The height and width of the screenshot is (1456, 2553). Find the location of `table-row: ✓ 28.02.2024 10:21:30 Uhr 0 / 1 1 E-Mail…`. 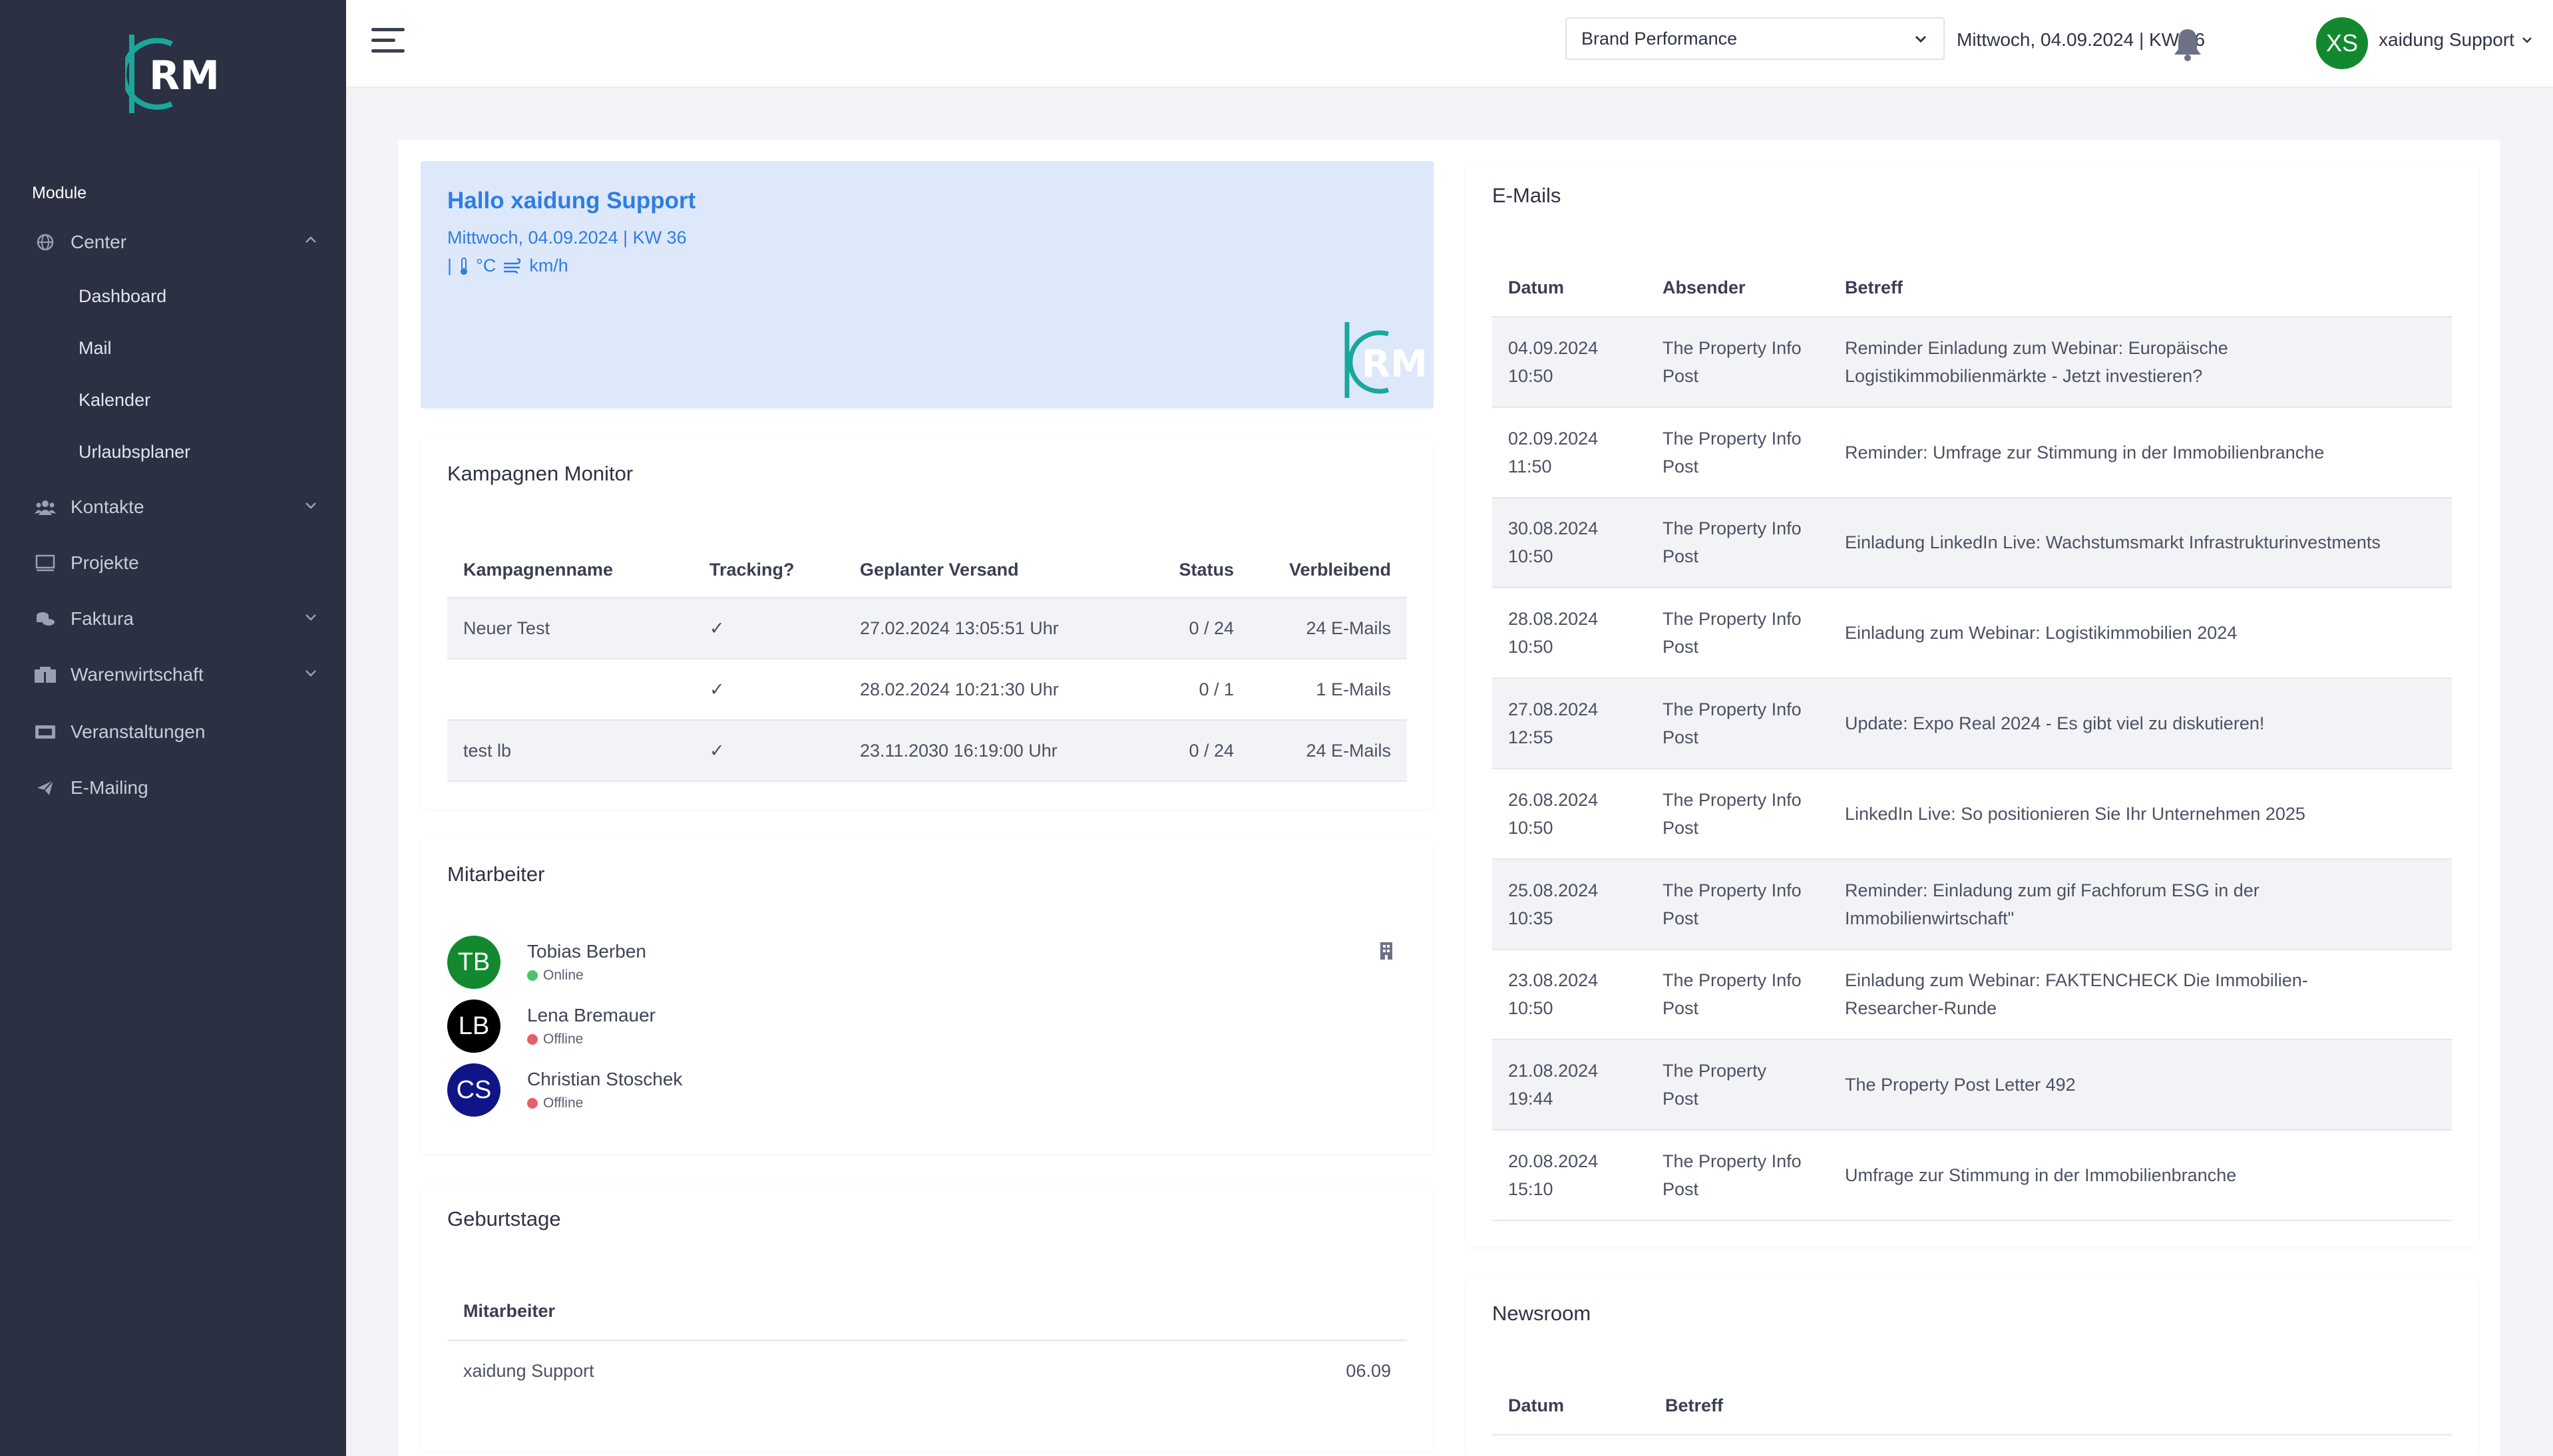

table-row: ✓ 28.02.2024 10:21:30 Uhr 0 / 1 1 E-Mail… is located at coordinates (927, 689).